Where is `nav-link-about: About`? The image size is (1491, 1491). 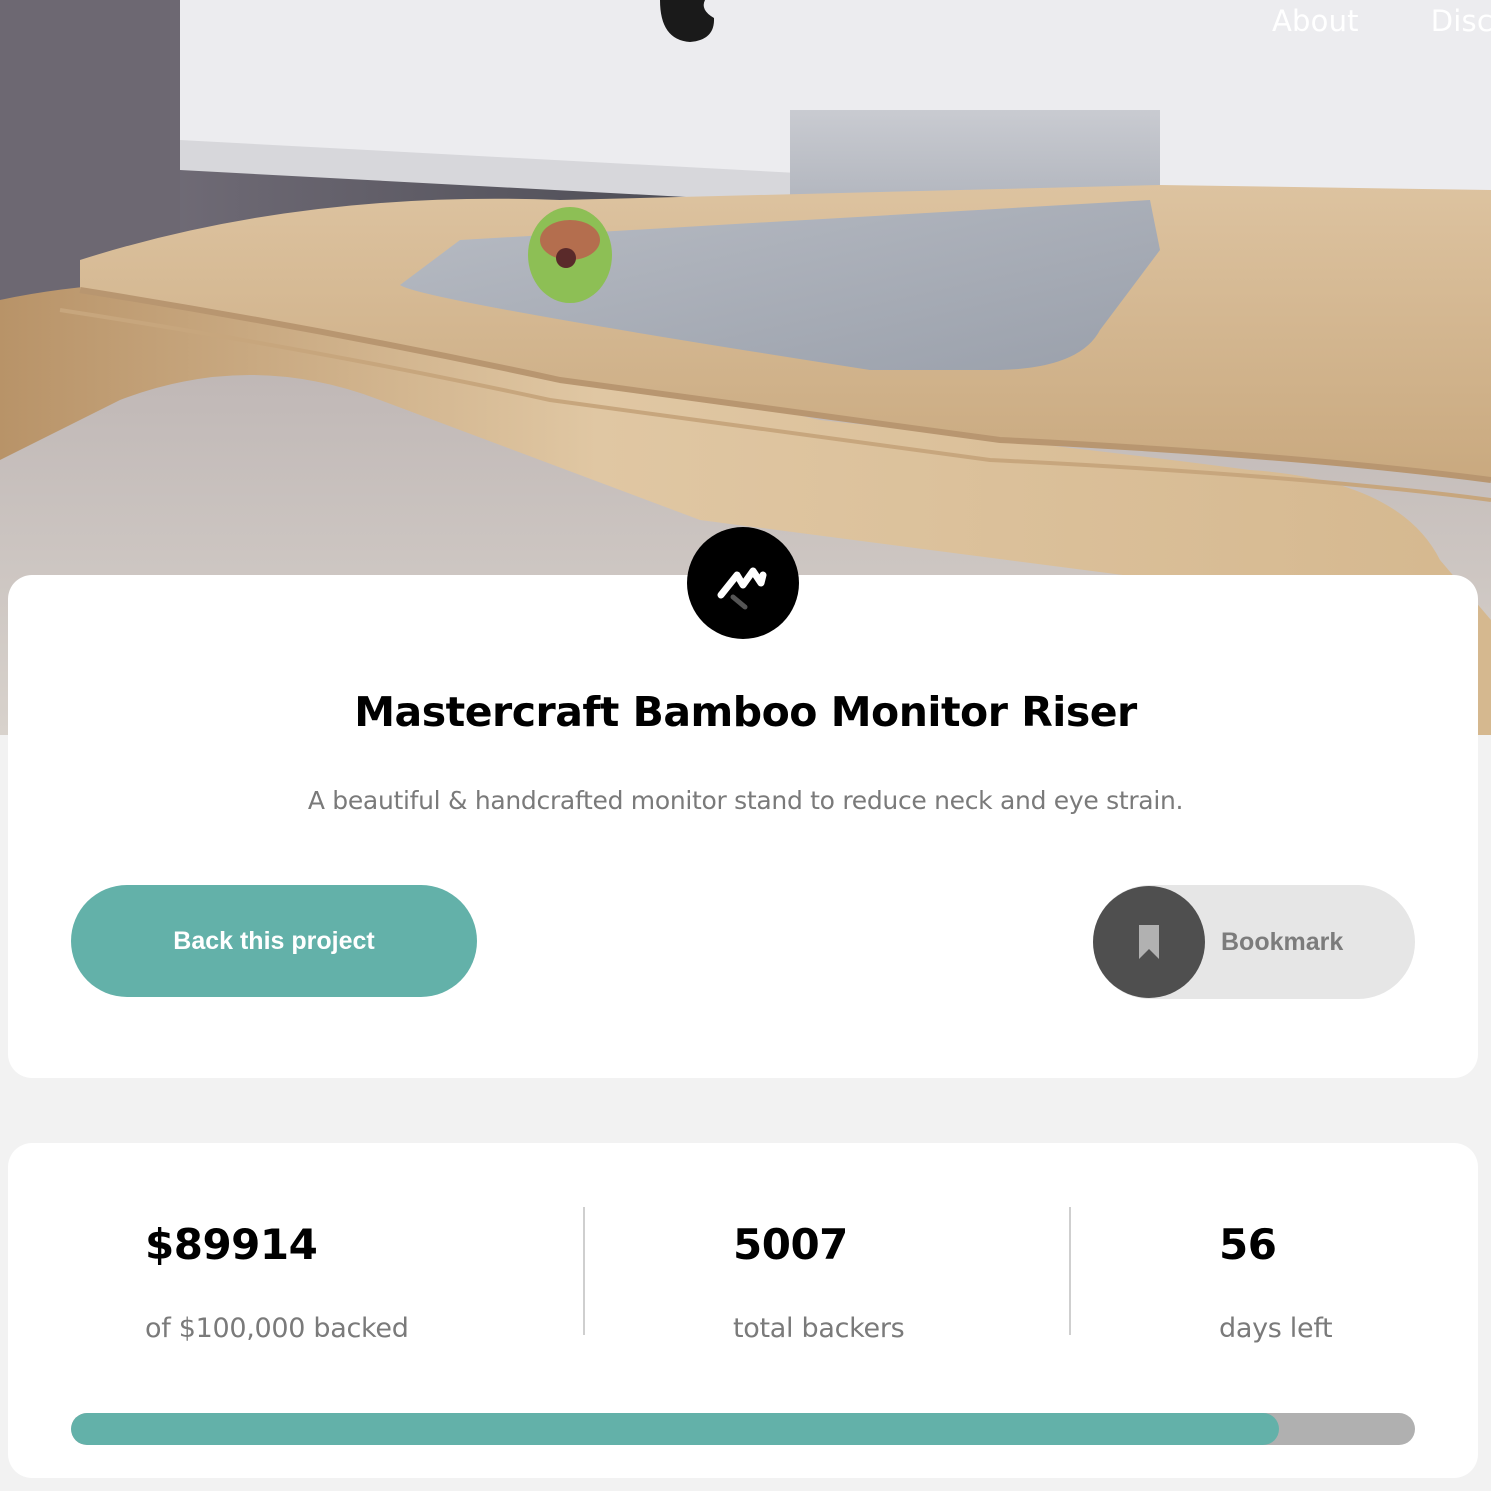
nav-link-about: About is located at coordinates (1315, 21).